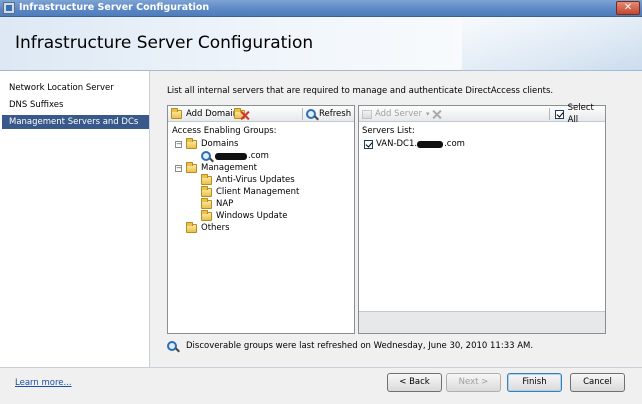 This screenshot has width=642, height=404. Describe the element at coordinates (321, 8) in the screenshot. I see `title-bar: Infrastructure Server Configuration ✕` at that location.